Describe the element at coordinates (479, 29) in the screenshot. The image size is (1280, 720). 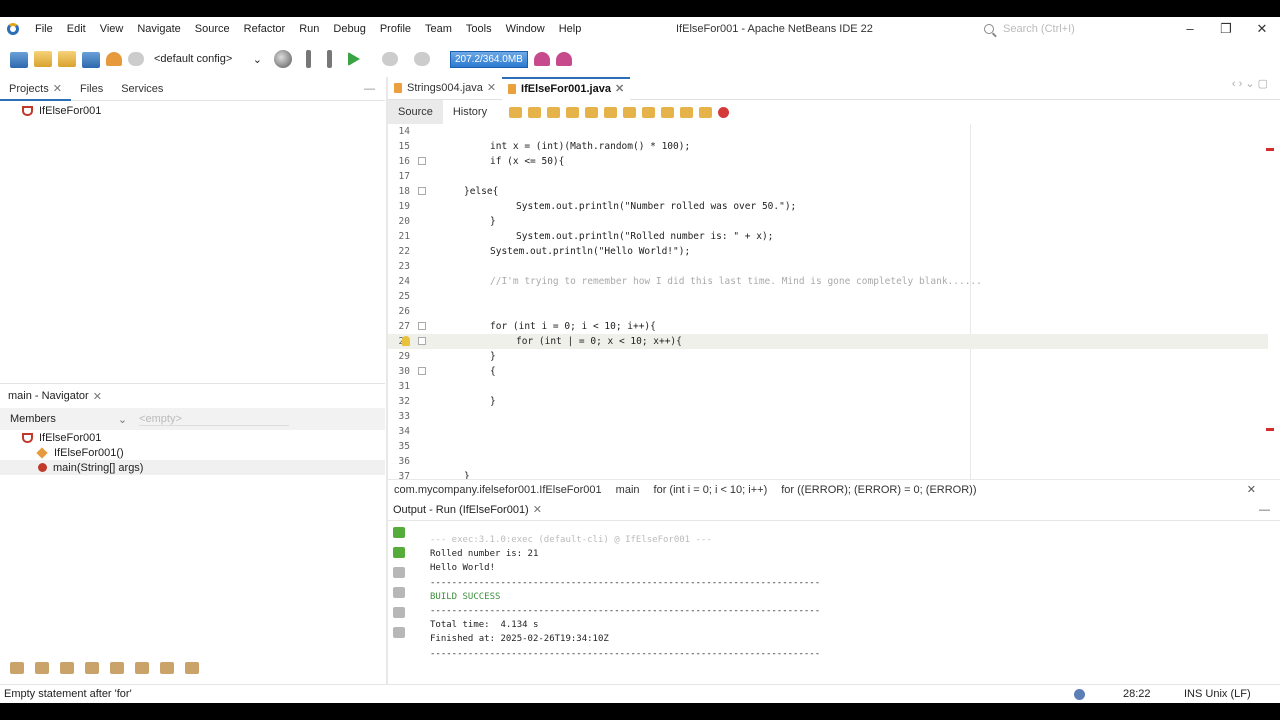
I see `menu-tools: Tools` at that location.